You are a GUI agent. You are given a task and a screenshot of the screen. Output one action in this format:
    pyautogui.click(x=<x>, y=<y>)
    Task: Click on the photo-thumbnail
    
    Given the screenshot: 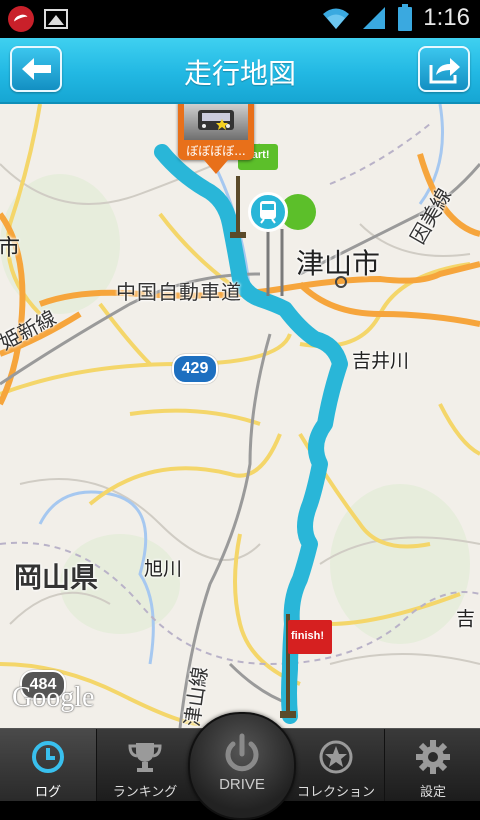 What is the action you would take?
    pyautogui.click(x=216, y=122)
    